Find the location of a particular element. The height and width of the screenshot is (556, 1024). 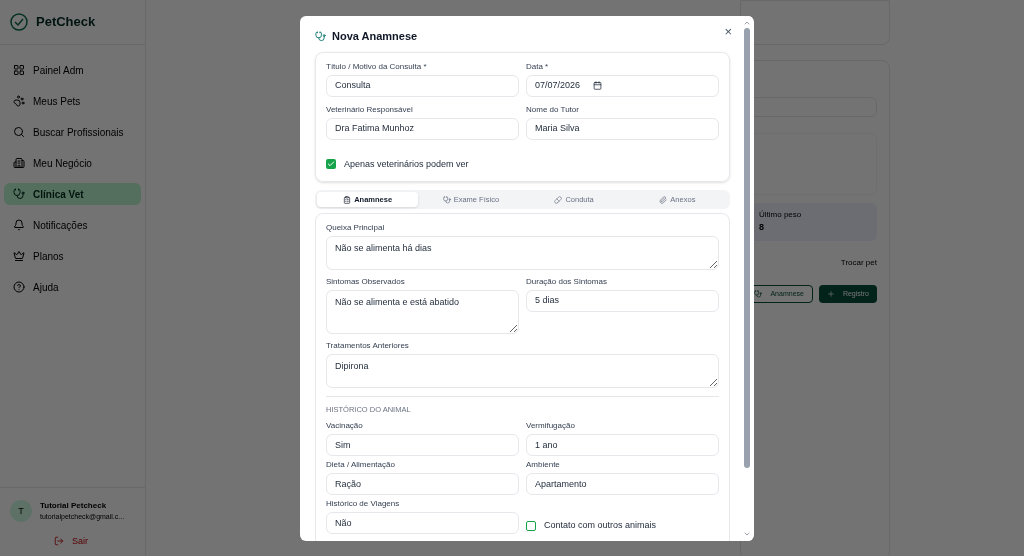

field-label: Vermifugação is located at coordinates (551, 426).